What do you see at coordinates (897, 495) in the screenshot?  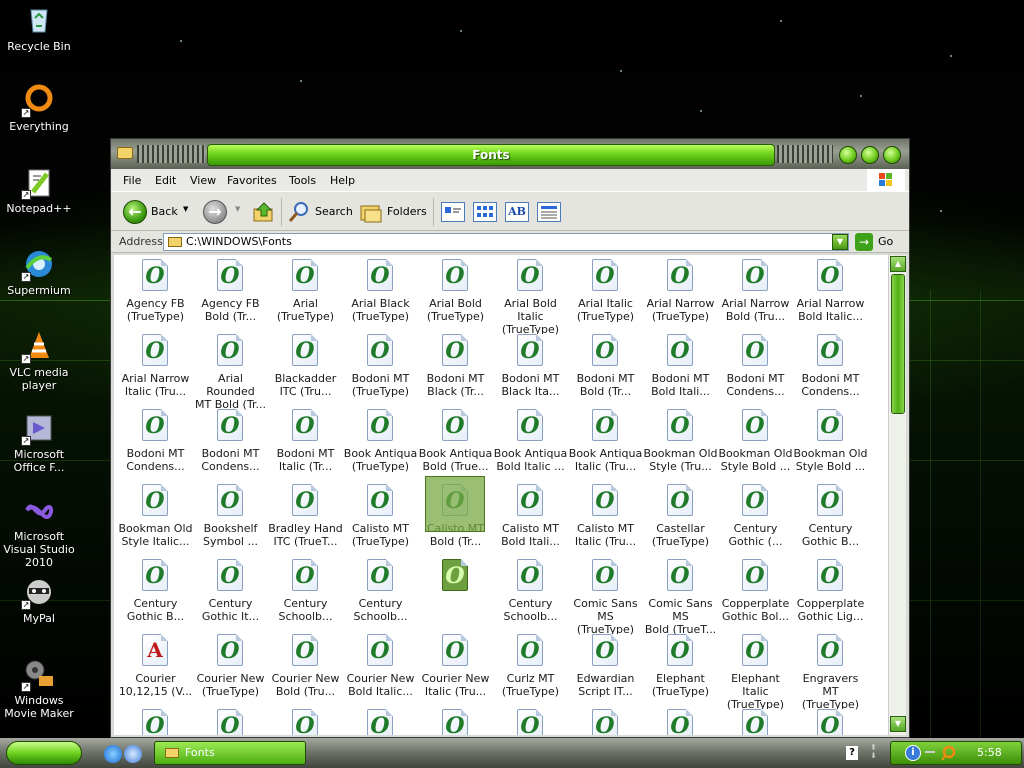 I see `vertical-scrollbar: ▲ ▼` at bounding box center [897, 495].